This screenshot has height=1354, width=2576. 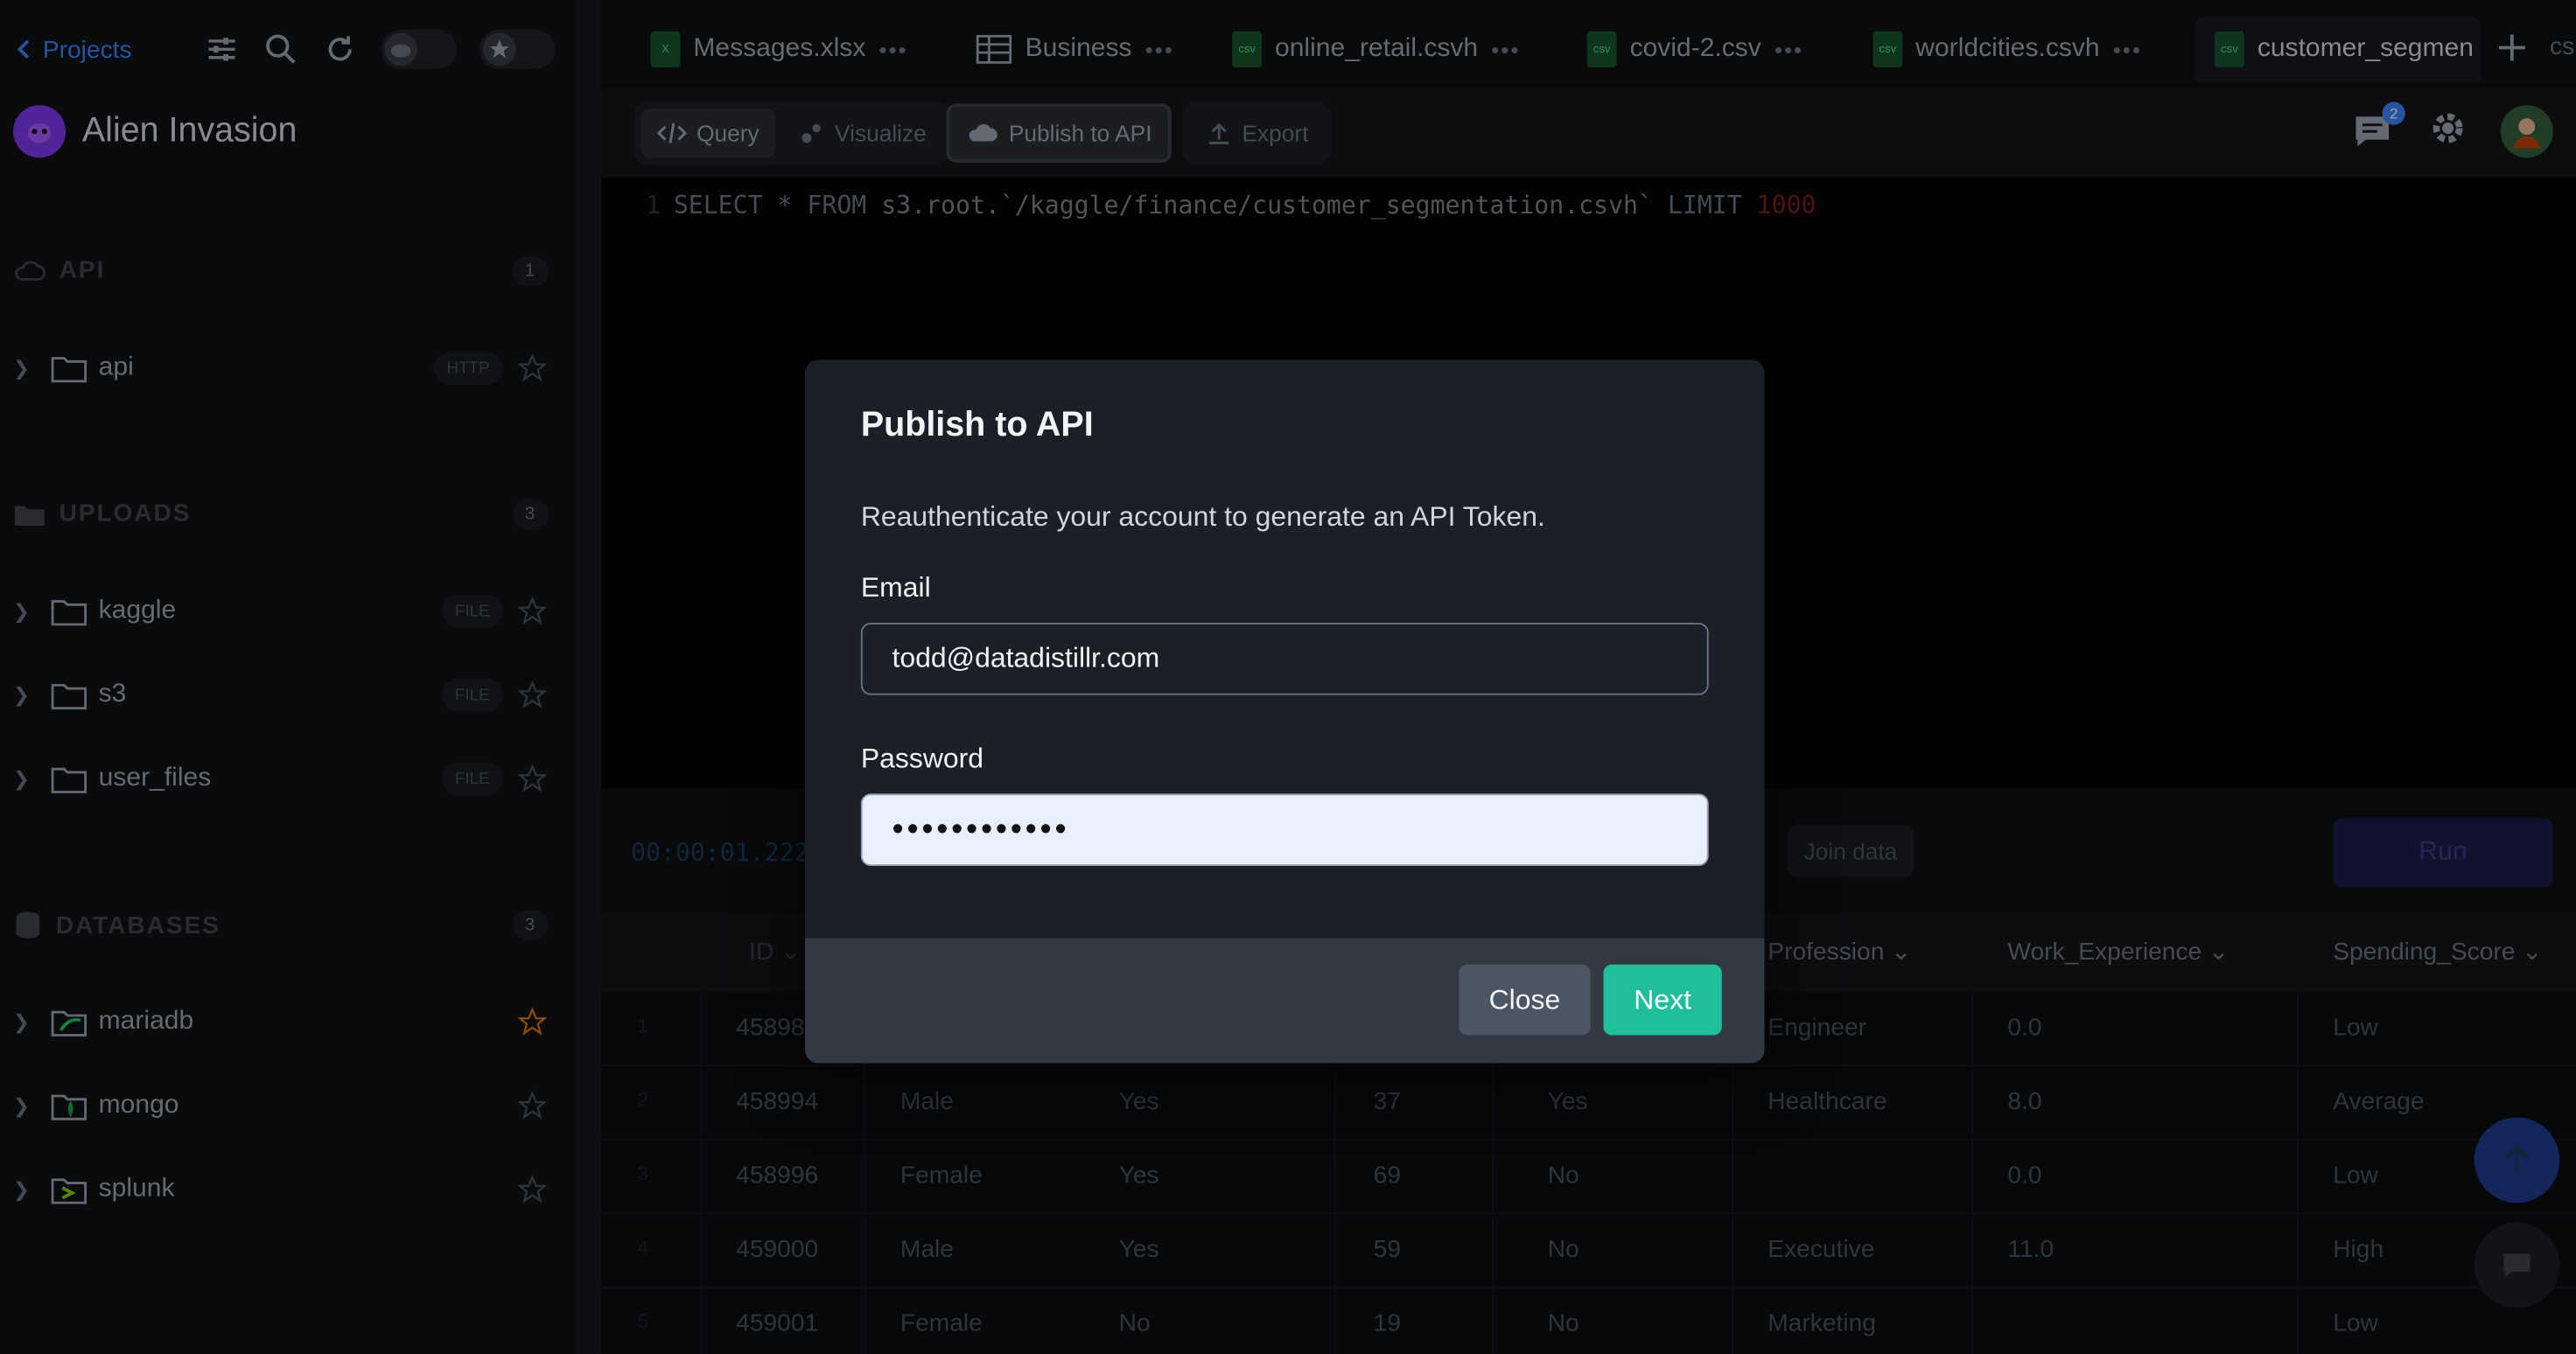 I want to click on password-label: Password, so click(x=922, y=758).